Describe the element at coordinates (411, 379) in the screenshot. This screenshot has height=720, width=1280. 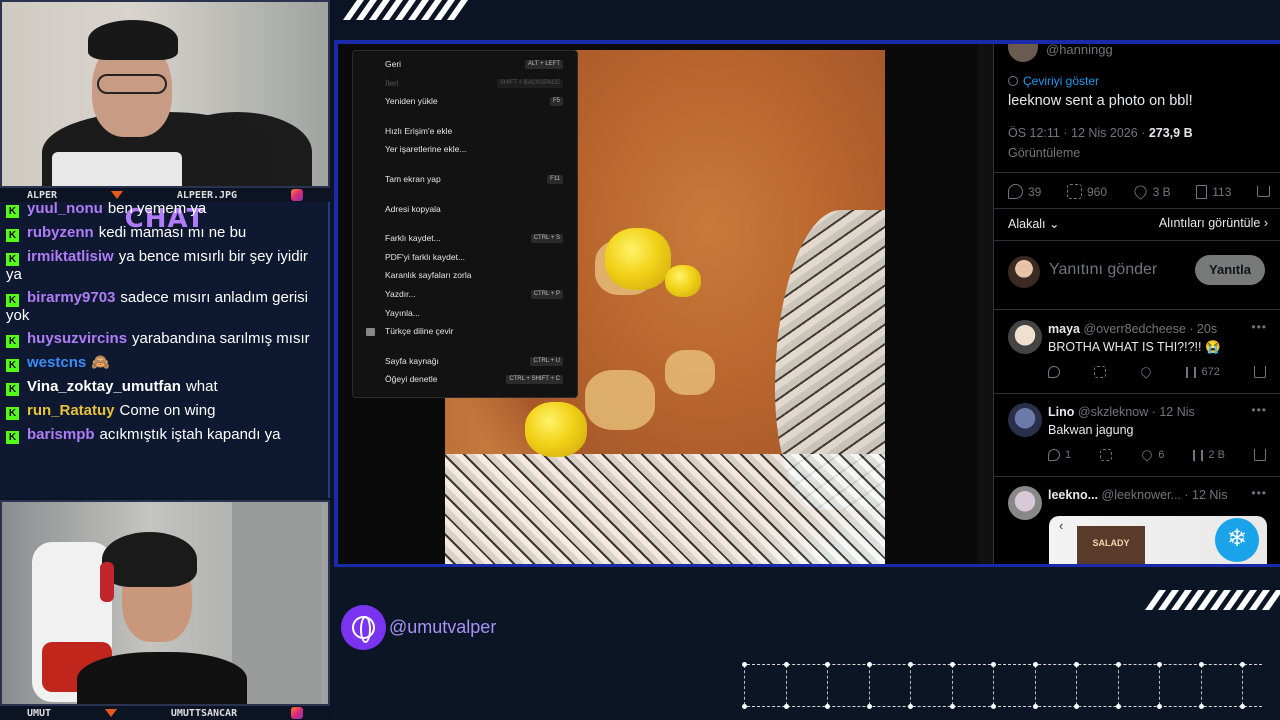
I see `menu-item-label: Öğeyi denetle` at that location.